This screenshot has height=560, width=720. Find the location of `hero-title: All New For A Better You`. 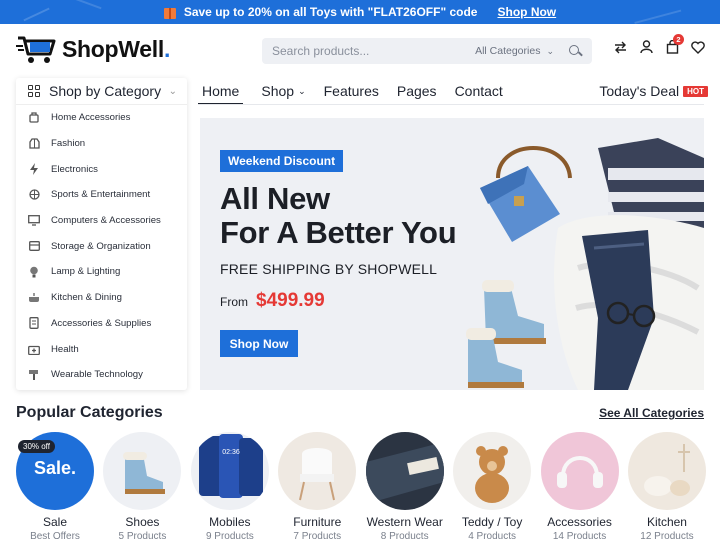

hero-title: All New For A Better You is located at coordinates (338, 215).